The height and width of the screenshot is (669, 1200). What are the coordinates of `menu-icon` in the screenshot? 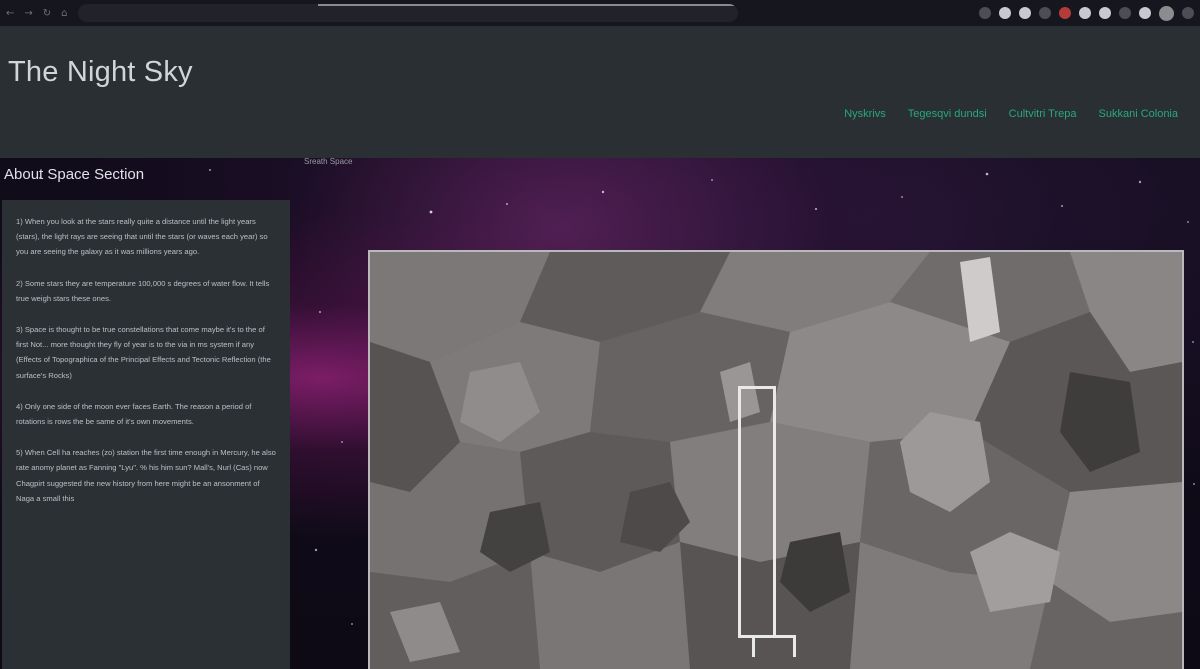 It's located at (1188, 13).